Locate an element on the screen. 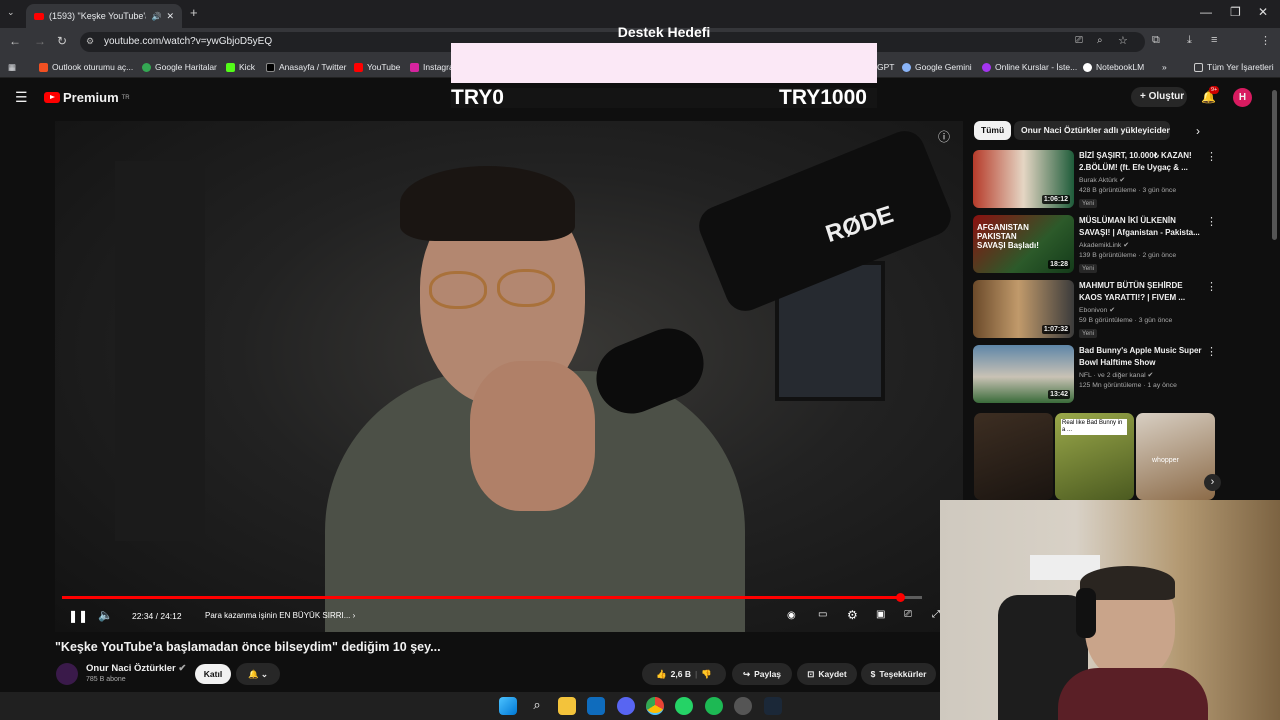  cast-icon: ⎚ is located at coordinates (908, 614).